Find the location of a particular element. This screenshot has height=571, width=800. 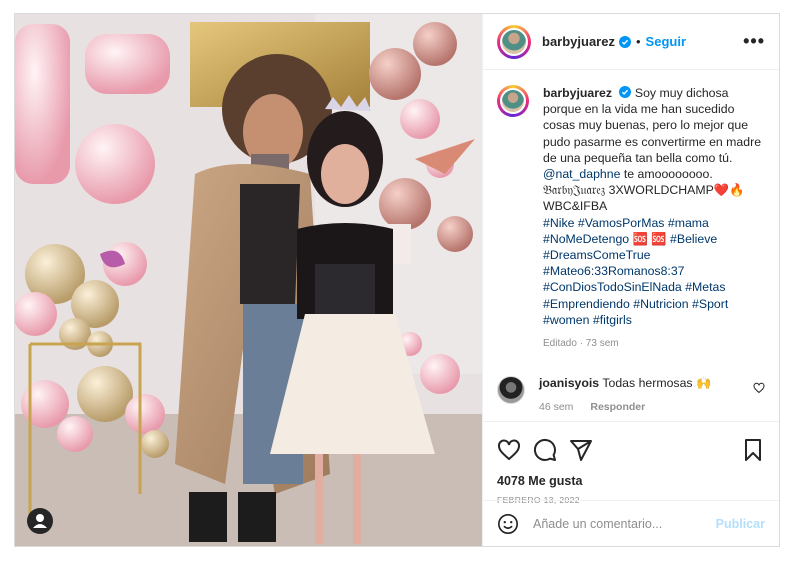

hashtag: #DreamsComeTrue is located at coordinates (597, 255).